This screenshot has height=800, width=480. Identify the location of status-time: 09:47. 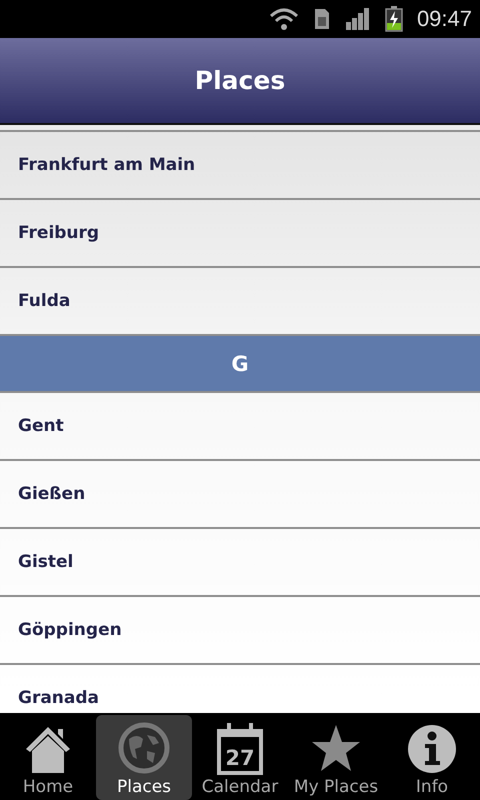
(444, 19).